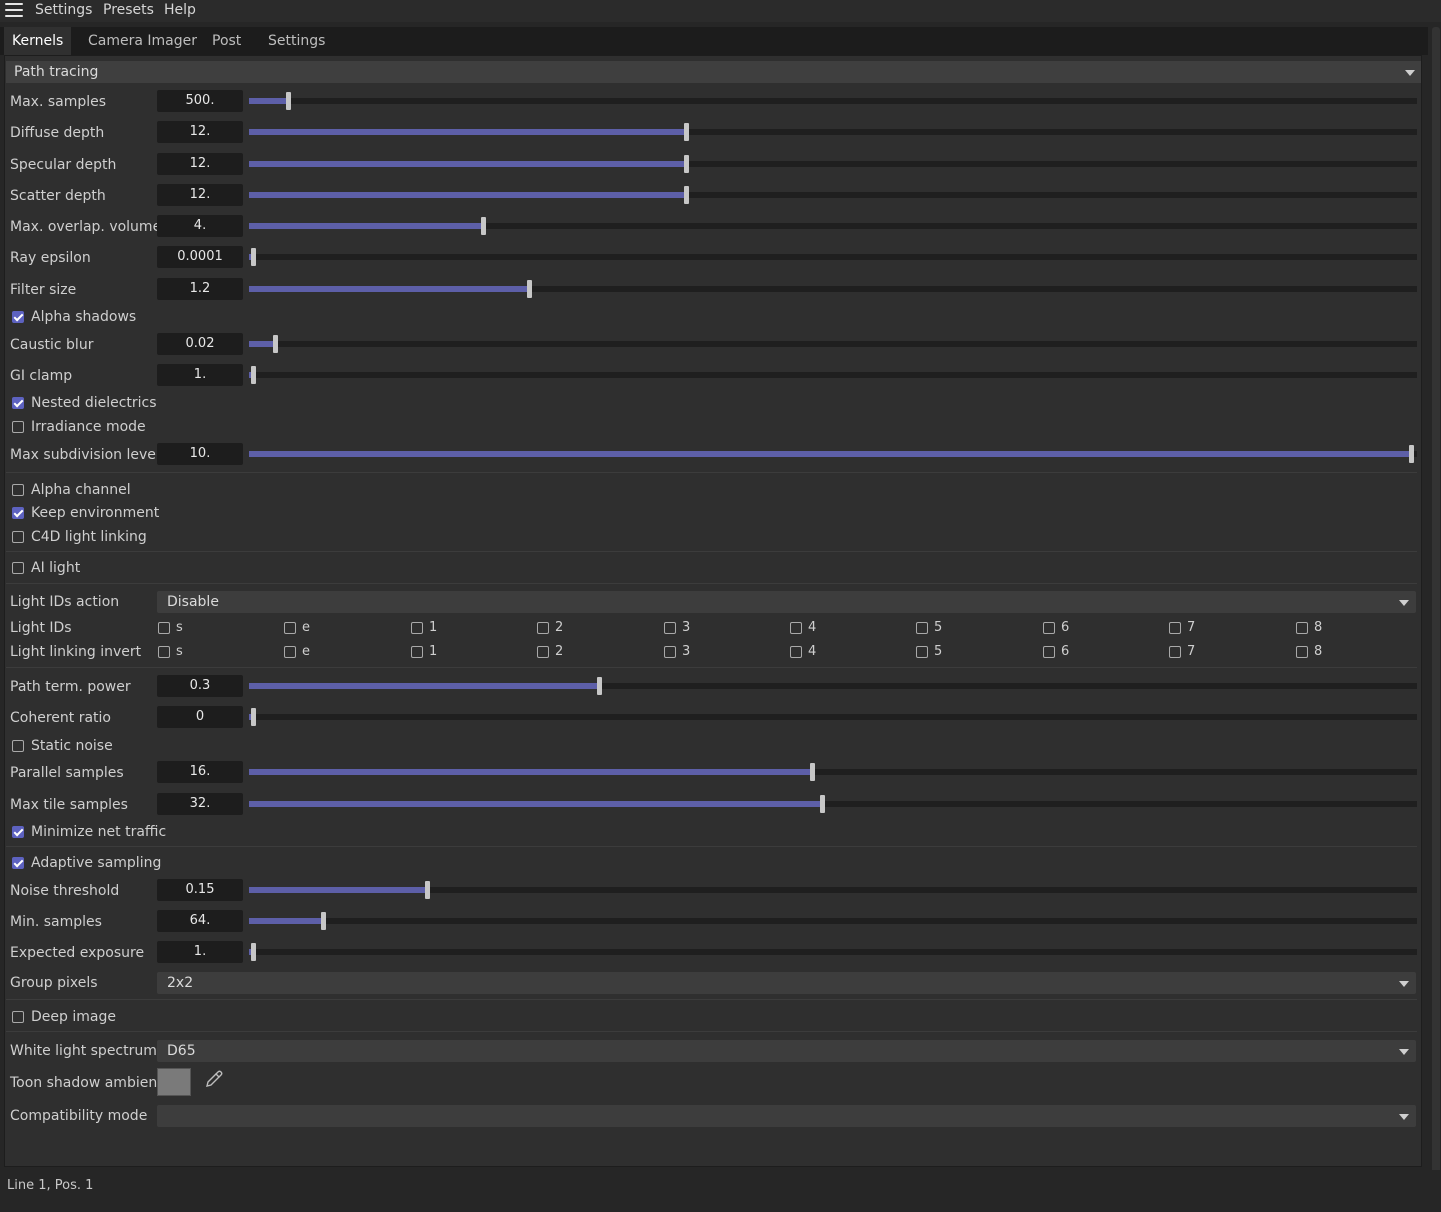  I want to click on irradiance-mode-checkbox, so click(18, 427).